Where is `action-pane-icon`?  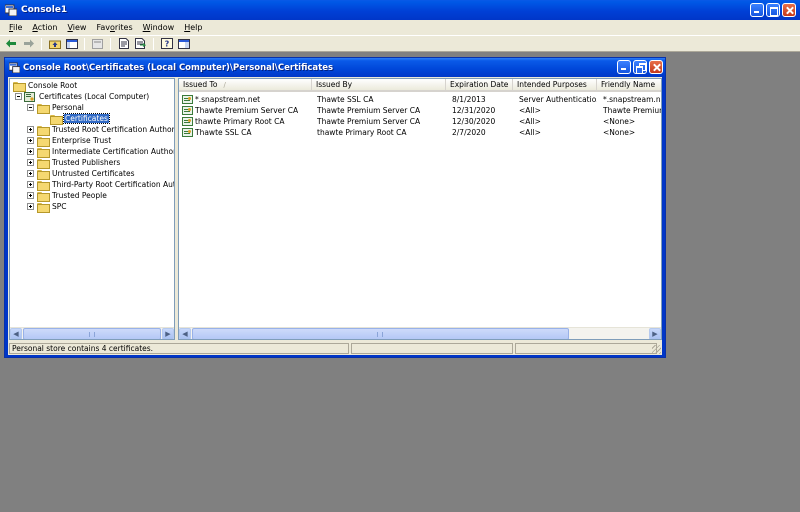 action-pane-icon is located at coordinates (183, 44).